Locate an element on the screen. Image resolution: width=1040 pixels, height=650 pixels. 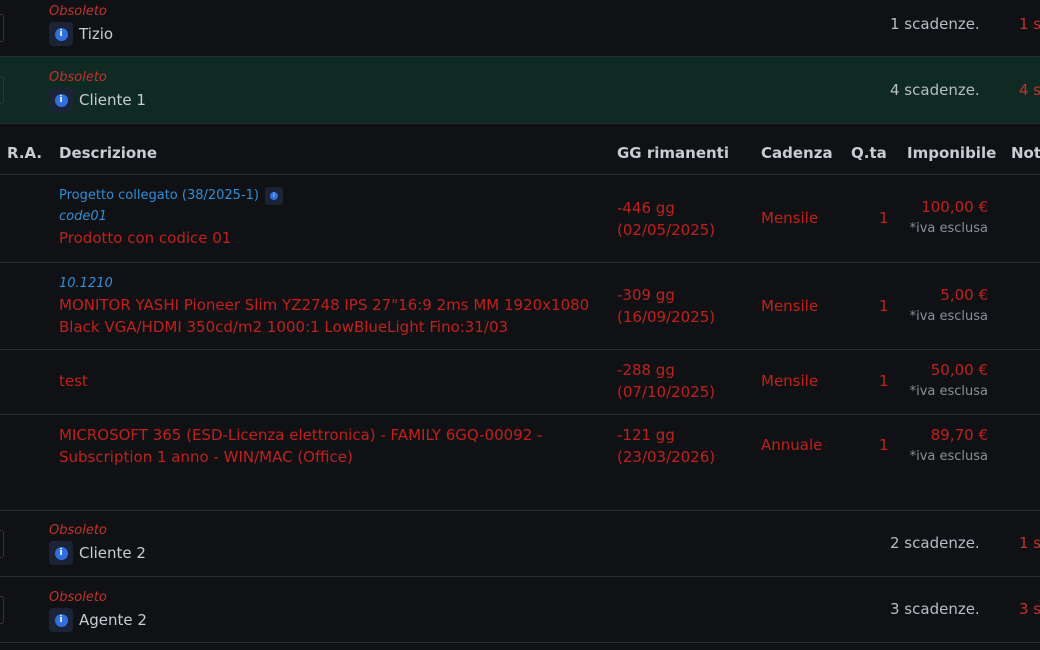
product-code: code01 is located at coordinates (83, 216).